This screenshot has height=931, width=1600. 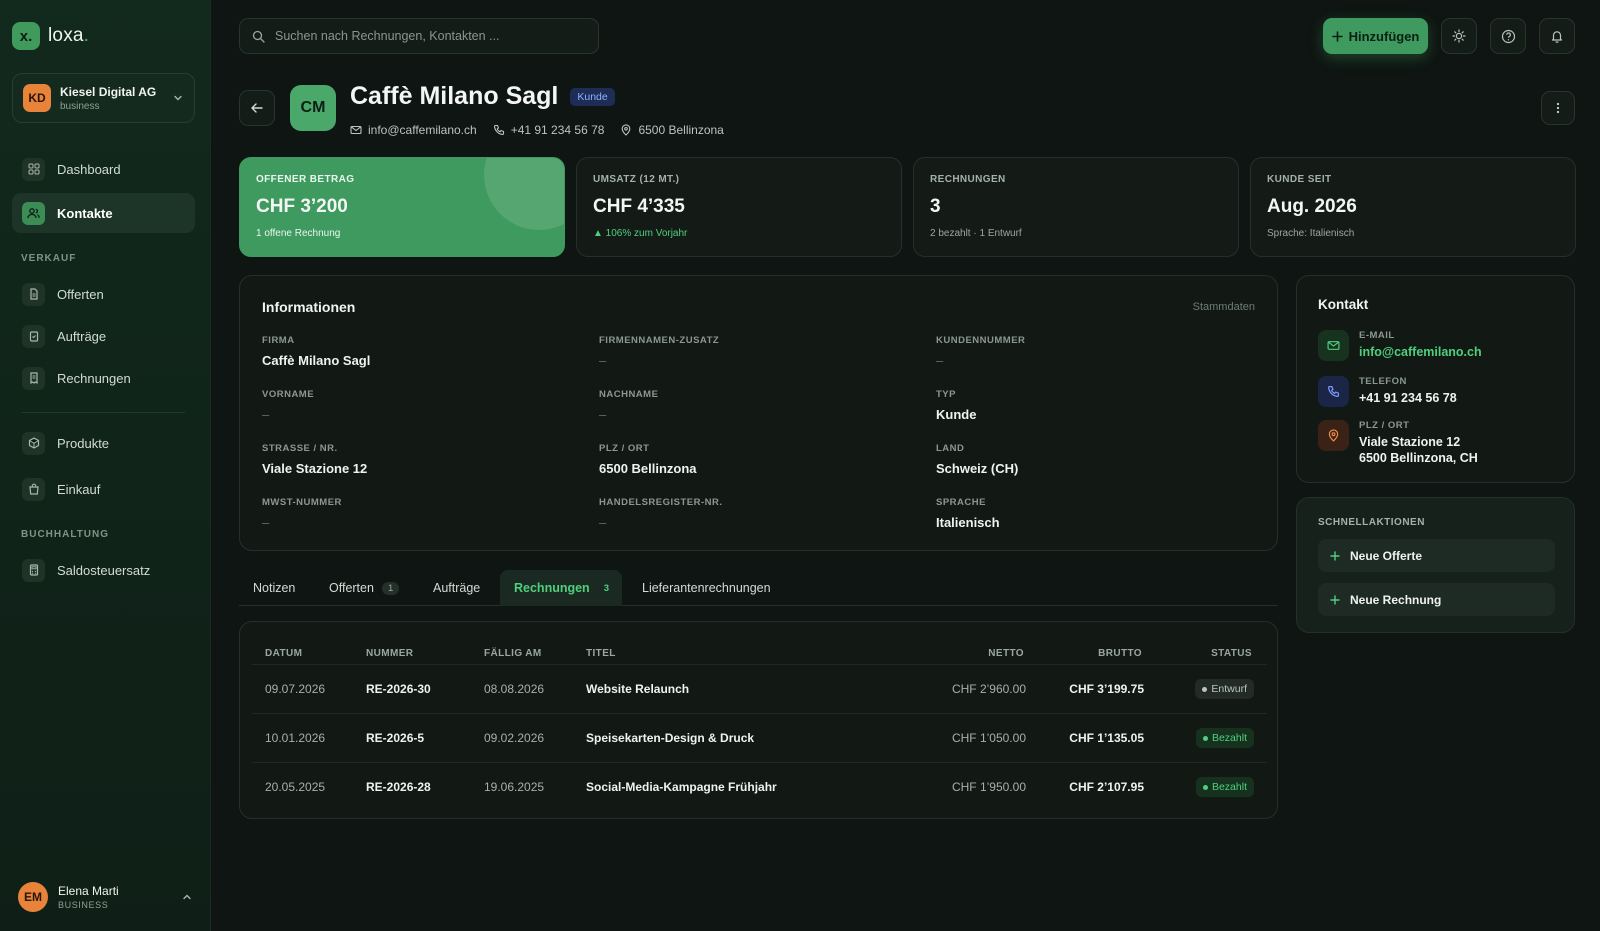 What do you see at coordinates (94, 378) in the screenshot?
I see `sidebar-item-label: Rechnungen` at bounding box center [94, 378].